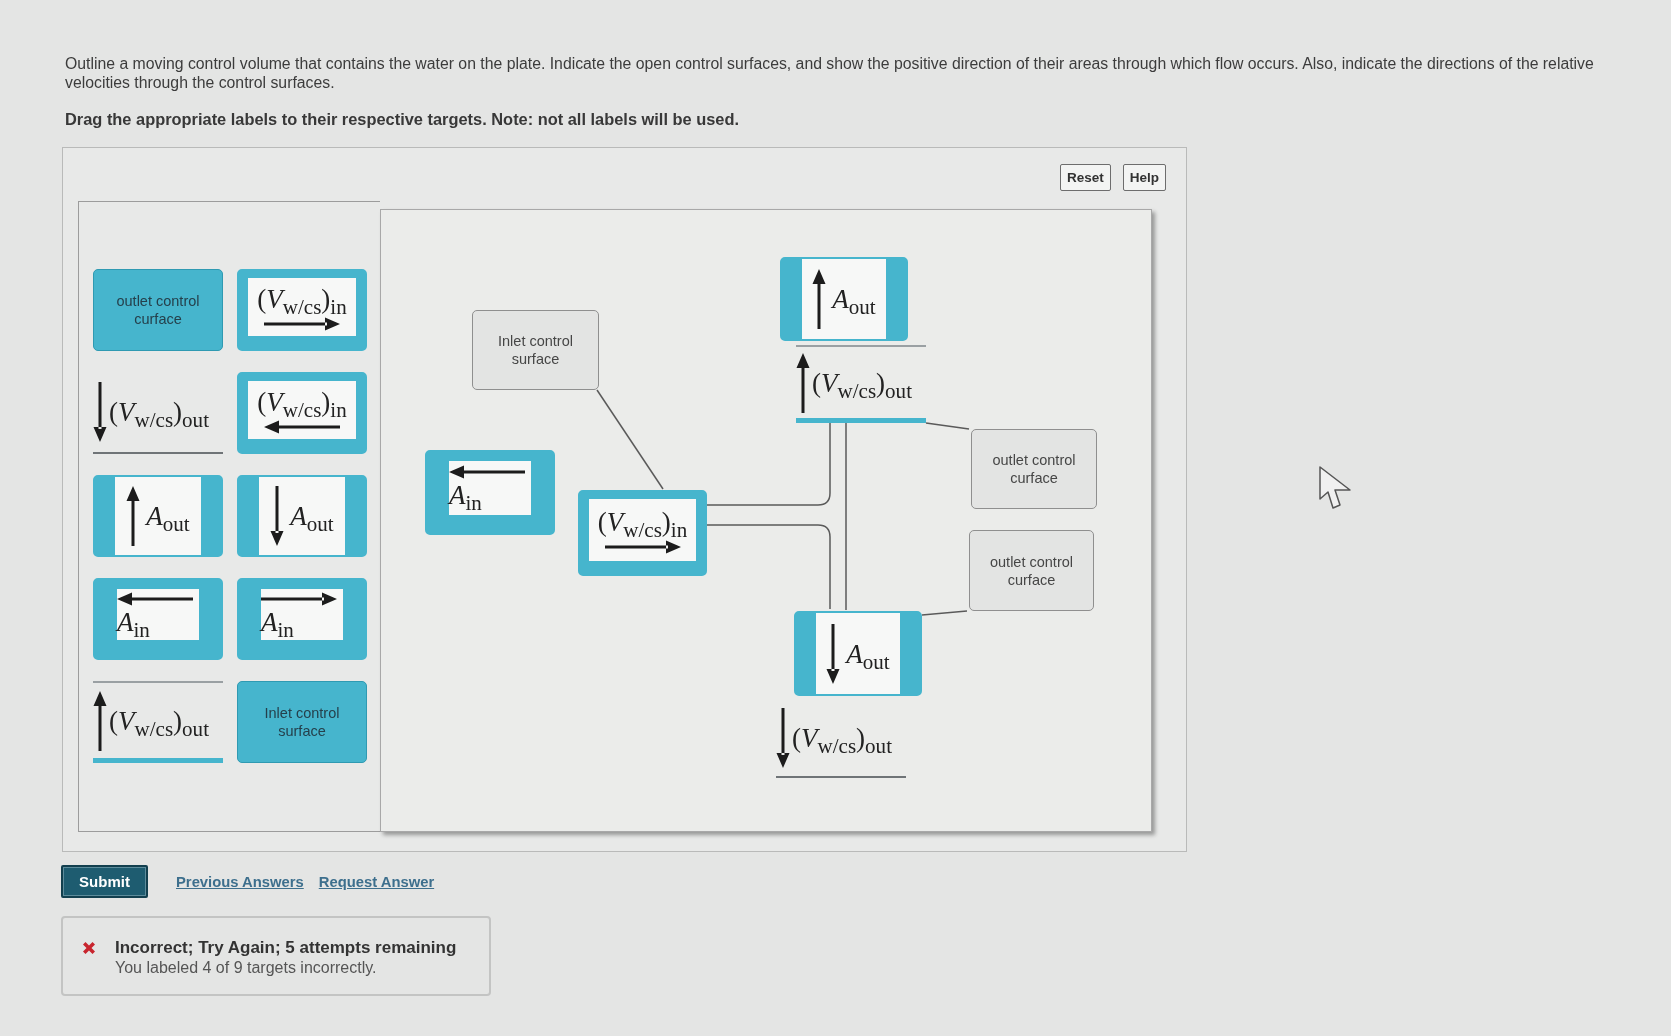 The height and width of the screenshot is (1036, 1671). I want to click on answer-link: Previous Answers, so click(240, 881).